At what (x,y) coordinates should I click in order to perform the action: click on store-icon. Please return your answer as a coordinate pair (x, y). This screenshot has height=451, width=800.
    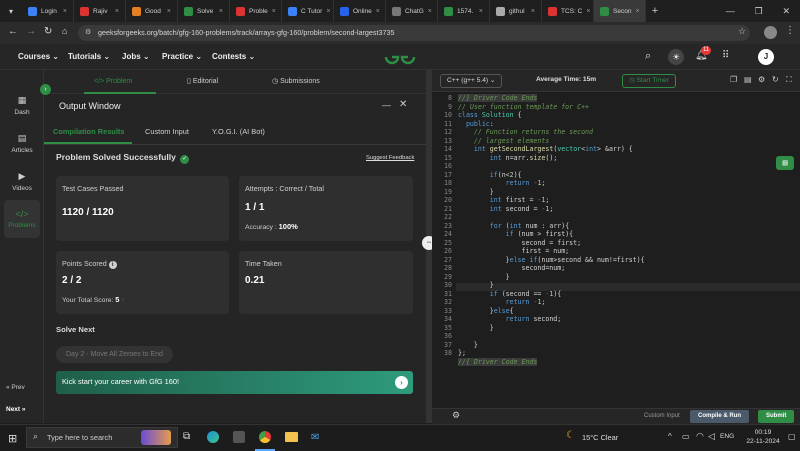
    Looking at the image, I should click on (239, 437).